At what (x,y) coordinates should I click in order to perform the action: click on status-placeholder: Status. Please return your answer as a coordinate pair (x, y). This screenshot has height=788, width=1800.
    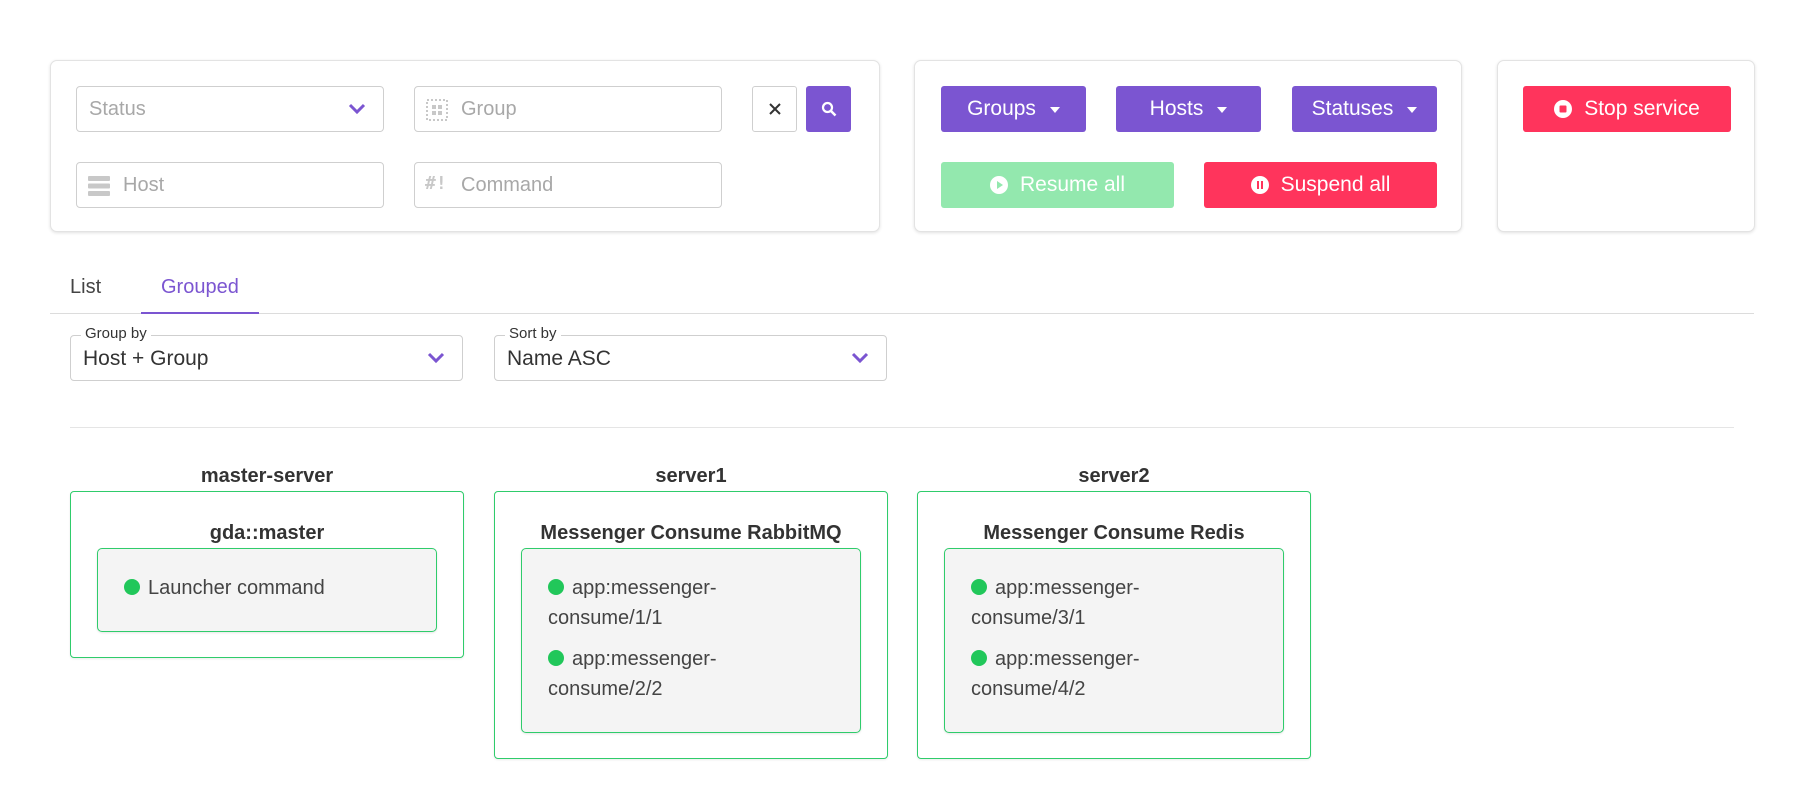
    Looking at the image, I should click on (117, 108).